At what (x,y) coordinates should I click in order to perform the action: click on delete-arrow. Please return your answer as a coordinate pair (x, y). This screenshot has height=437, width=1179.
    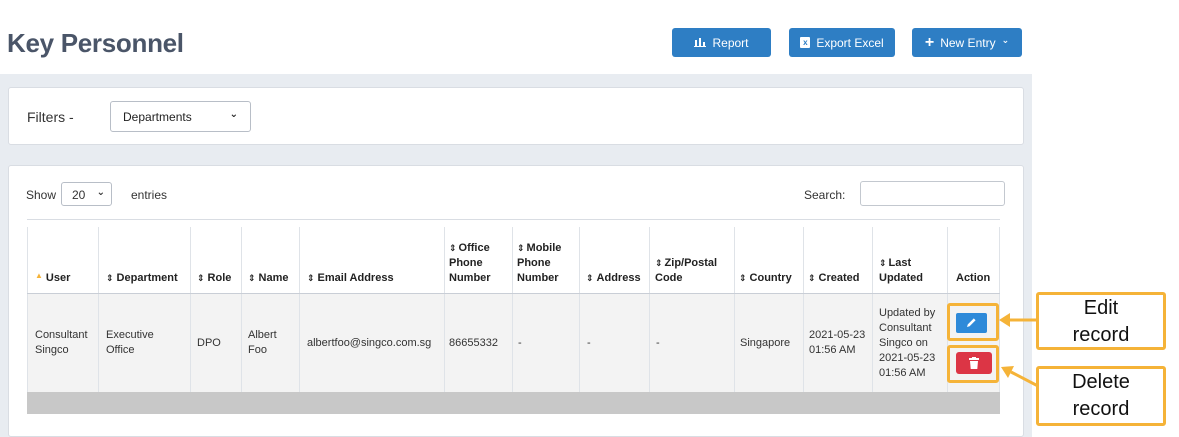
    Looking at the image, I should click on (1020, 377).